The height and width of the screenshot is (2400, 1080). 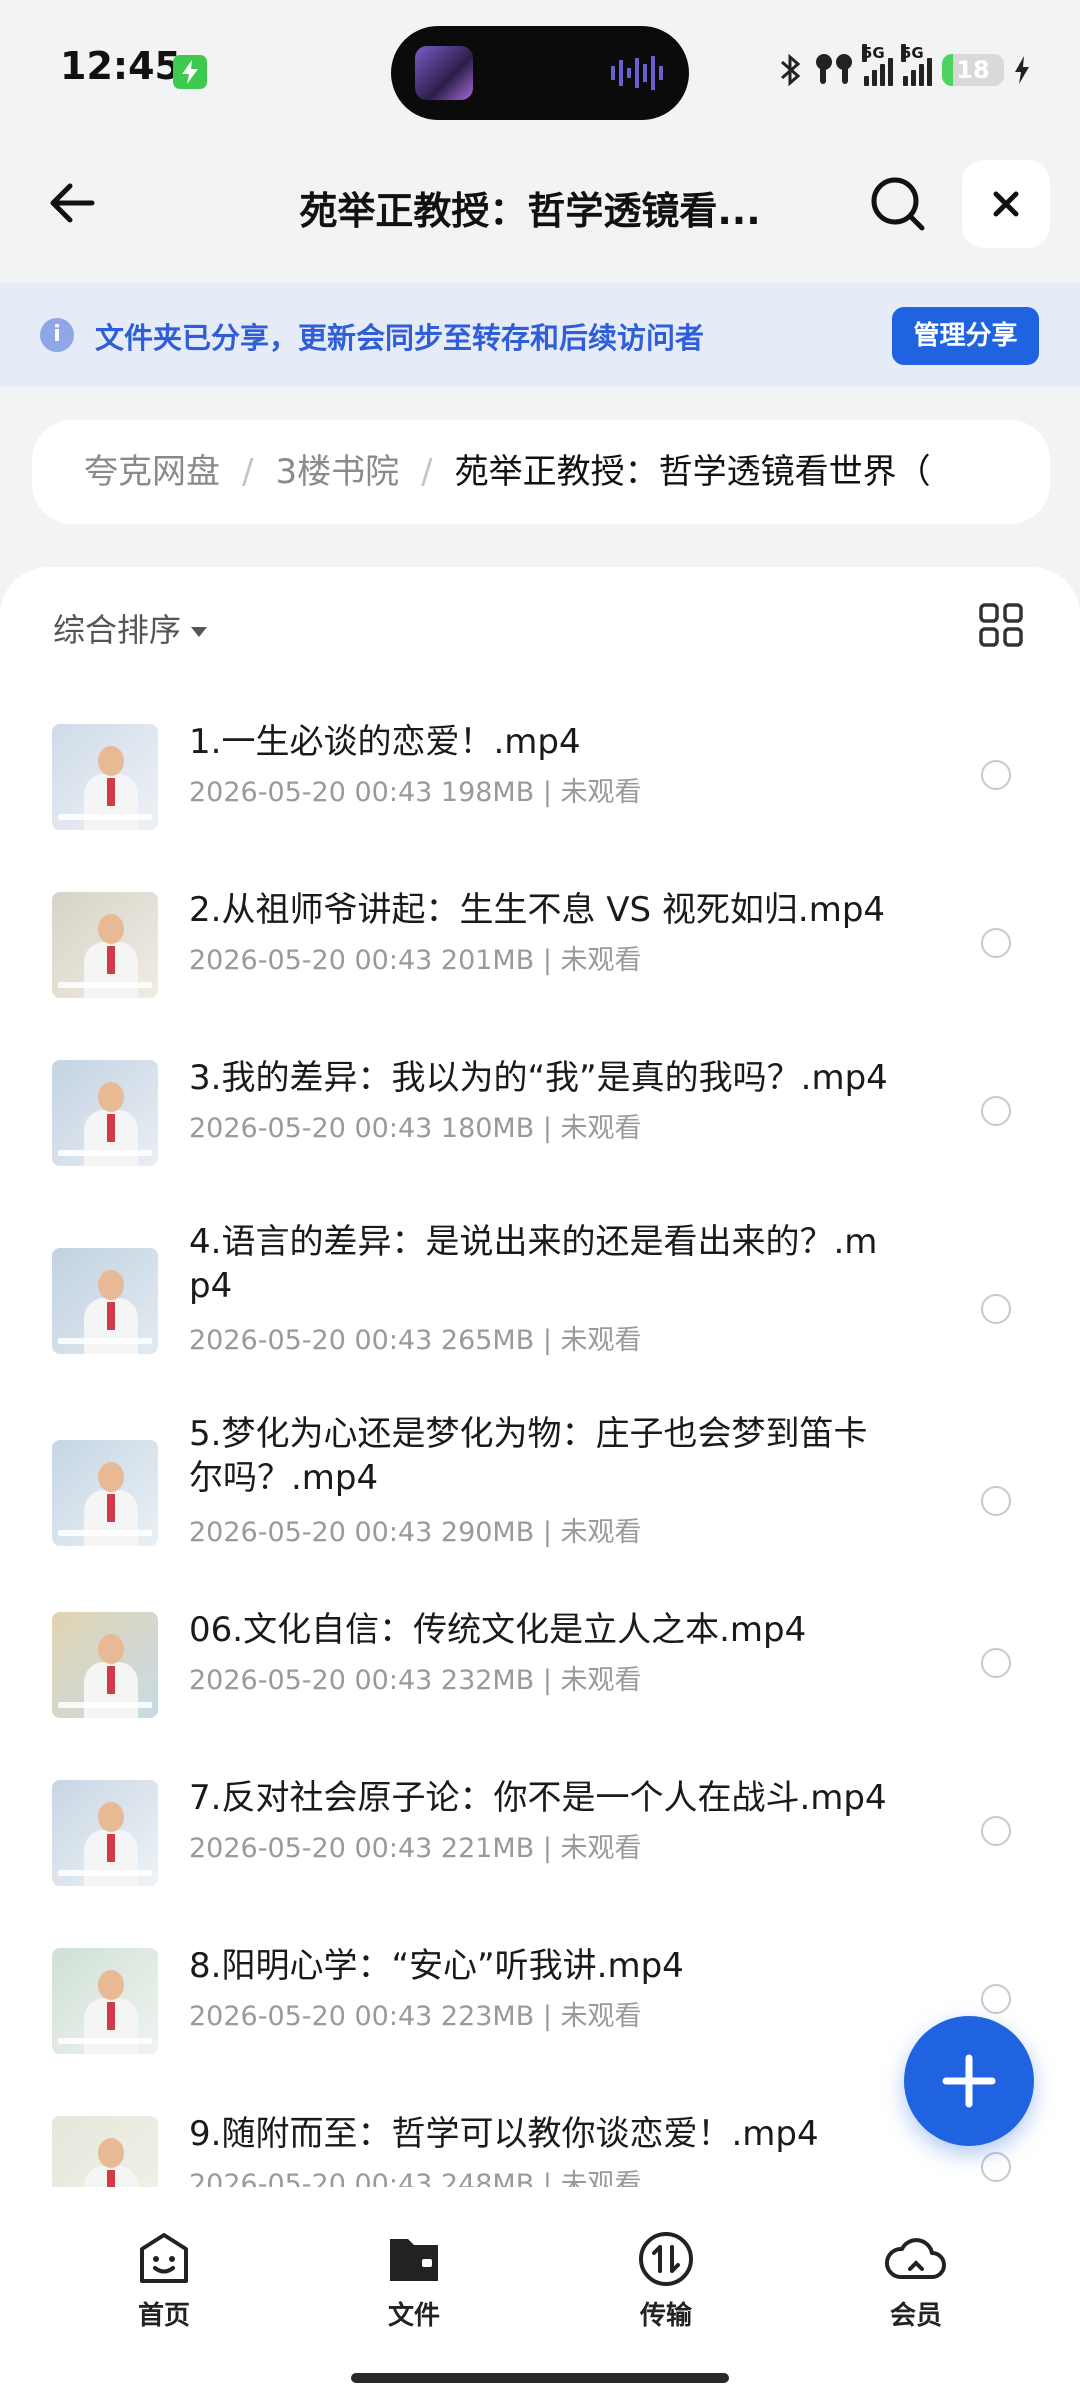 What do you see at coordinates (120, 66) in the screenshot?
I see `status-time: 12:45` at bounding box center [120, 66].